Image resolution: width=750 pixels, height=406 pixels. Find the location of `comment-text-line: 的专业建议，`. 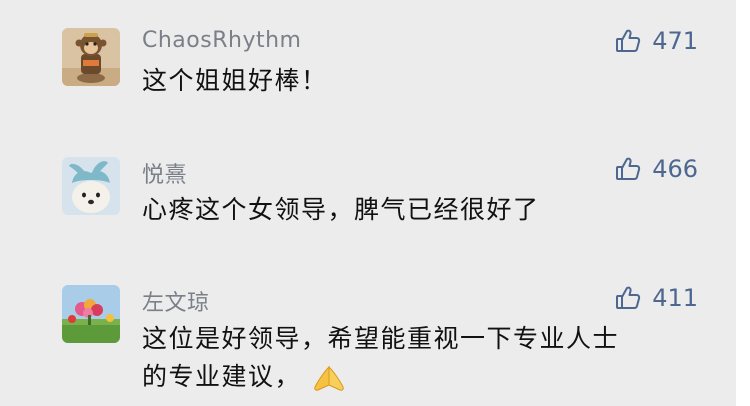

comment-text-line: 的专业建议， is located at coordinates (222, 376).